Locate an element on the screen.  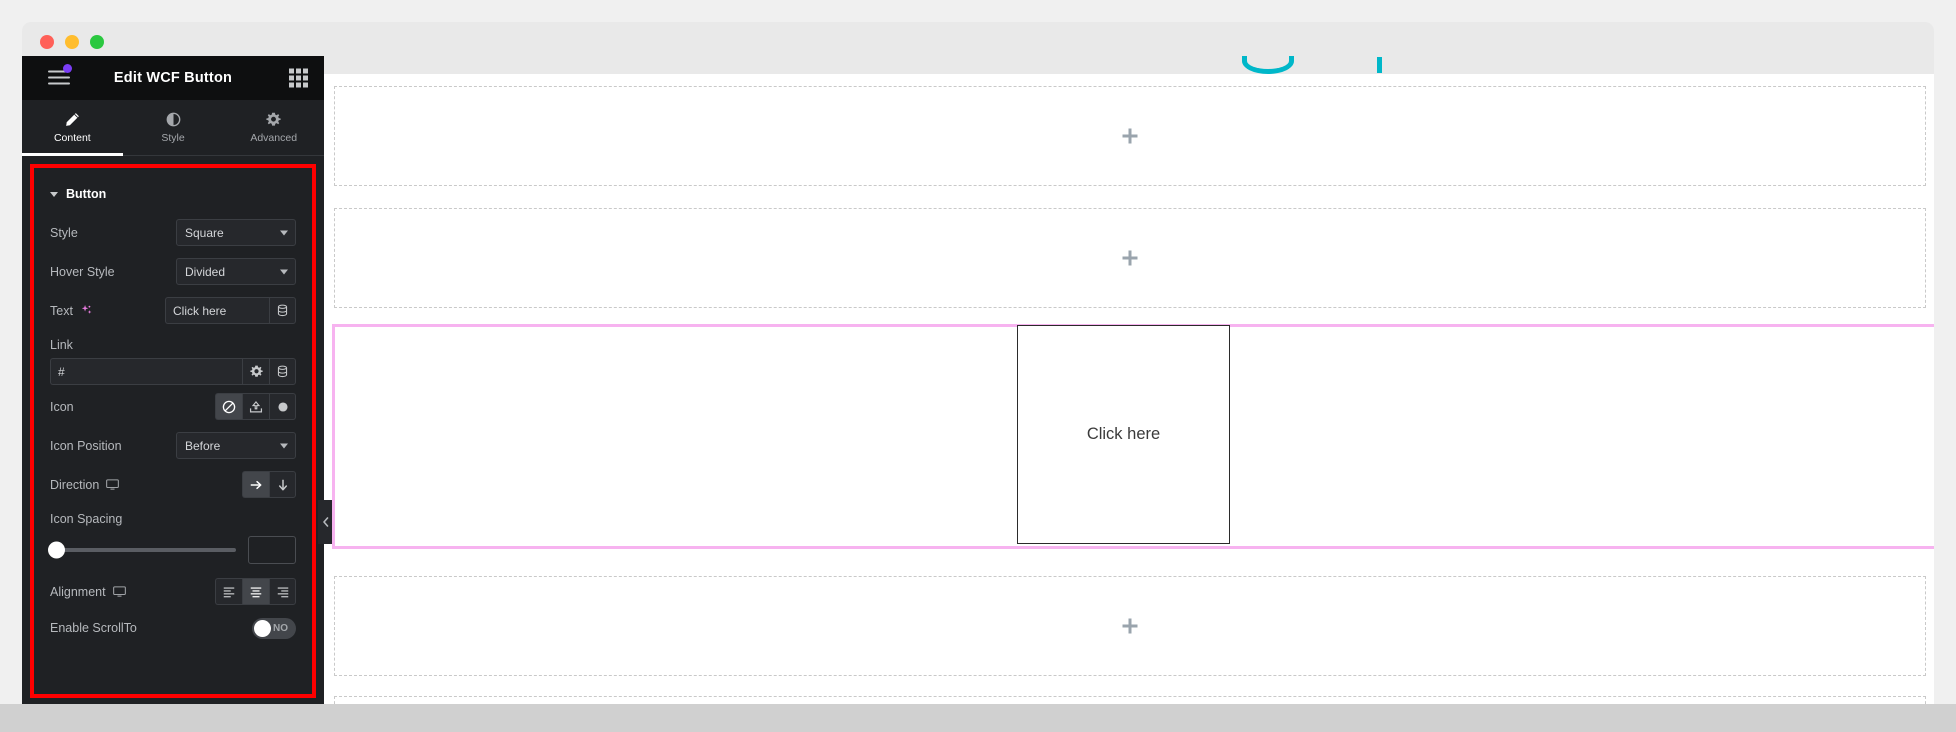
widgets-grid-icon is located at coordinates (298, 78).